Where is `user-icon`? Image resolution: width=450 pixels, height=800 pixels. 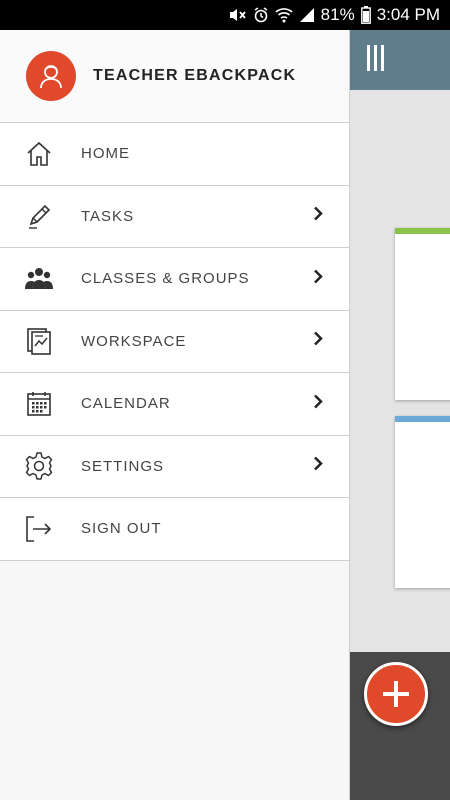
user-icon is located at coordinates (51, 77).